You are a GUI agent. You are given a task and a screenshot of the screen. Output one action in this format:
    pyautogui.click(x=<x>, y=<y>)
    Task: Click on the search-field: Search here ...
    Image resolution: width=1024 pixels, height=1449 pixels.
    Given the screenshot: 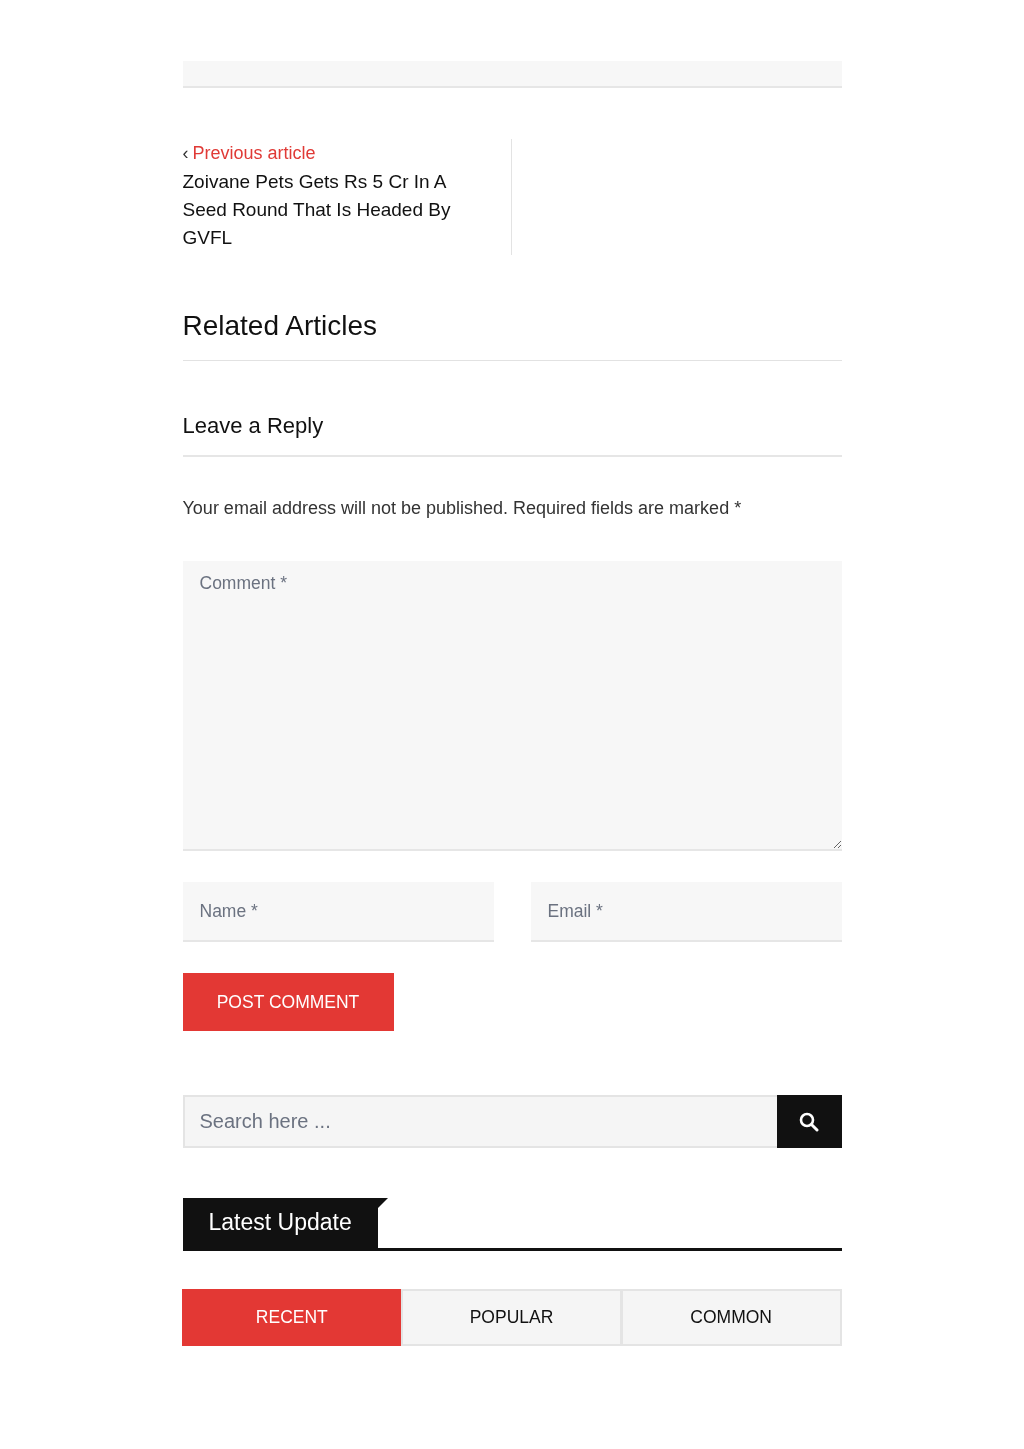 What is the action you would take?
    pyautogui.click(x=479, y=1121)
    